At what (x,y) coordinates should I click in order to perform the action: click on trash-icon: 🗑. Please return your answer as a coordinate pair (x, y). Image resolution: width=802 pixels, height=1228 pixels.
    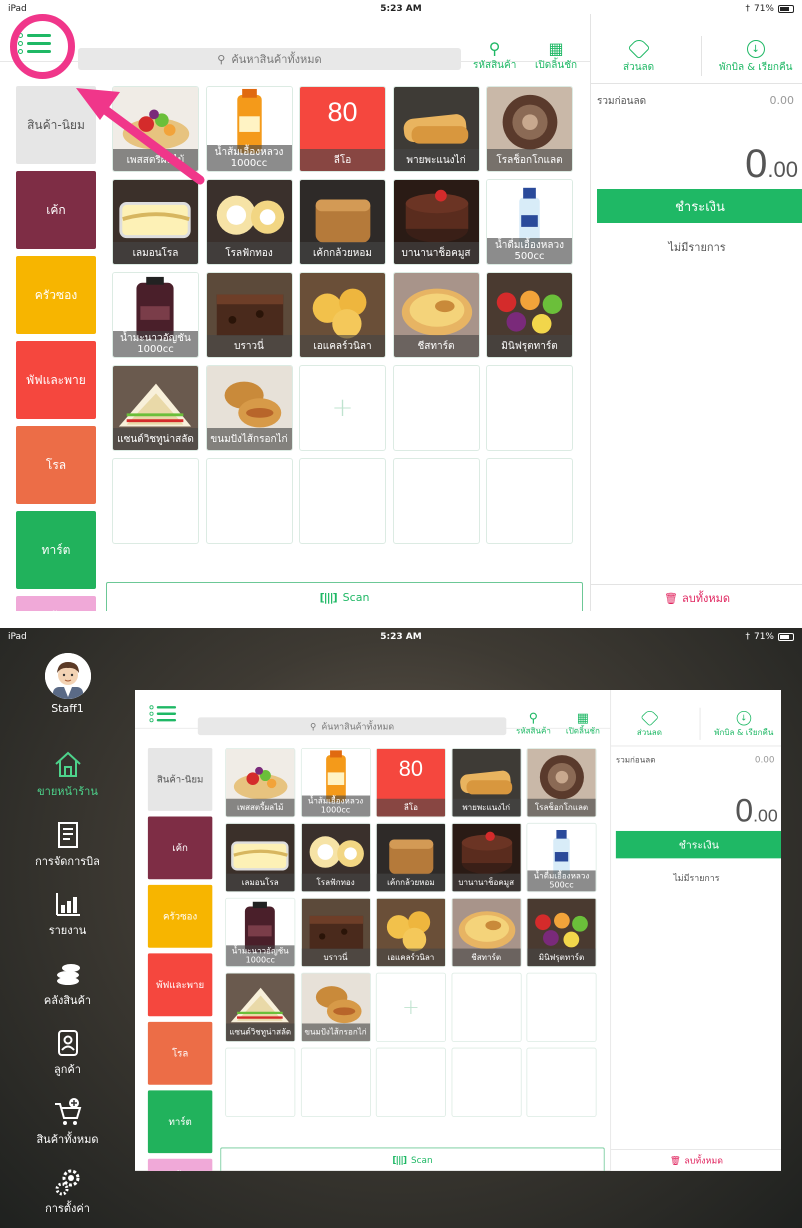
    Looking at the image, I should click on (671, 598).